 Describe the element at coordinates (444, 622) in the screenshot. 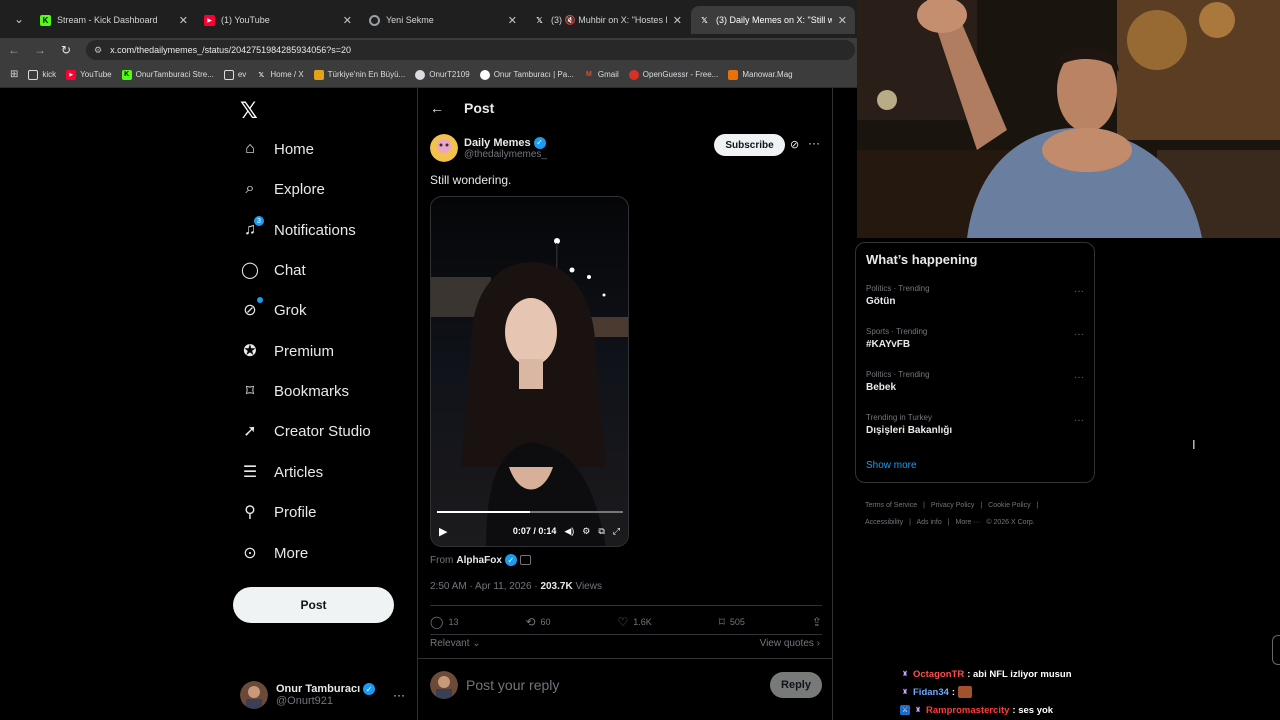

I see `reply-action: ◯ 13` at that location.